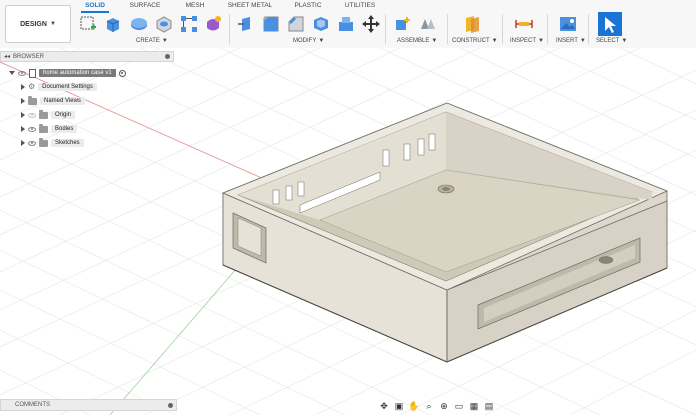 This screenshot has width=696, height=415. I want to click on document-icon, so click(32, 73).